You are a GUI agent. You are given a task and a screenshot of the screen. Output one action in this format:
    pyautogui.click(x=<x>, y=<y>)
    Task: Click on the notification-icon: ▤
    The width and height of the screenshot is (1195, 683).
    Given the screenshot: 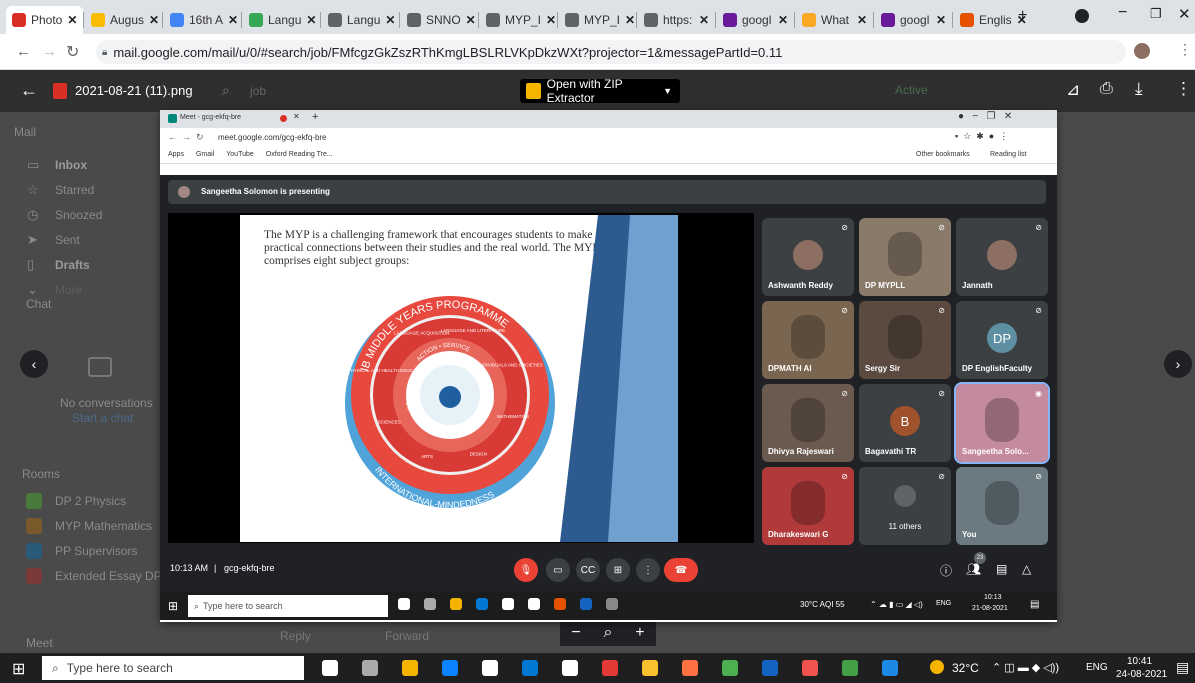 What is the action you would take?
    pyautogui.click(x=1182, y=667)
    